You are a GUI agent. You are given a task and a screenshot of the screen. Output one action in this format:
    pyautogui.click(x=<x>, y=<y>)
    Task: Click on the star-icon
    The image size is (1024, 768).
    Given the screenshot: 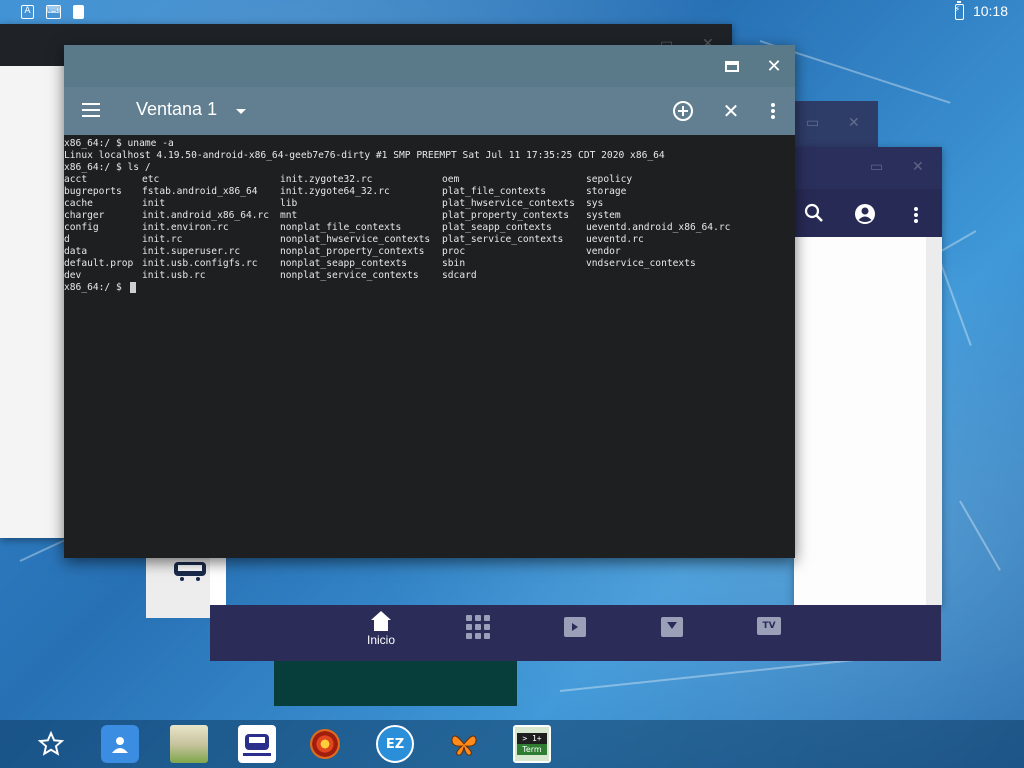 What is the action you would take?
    pyautogui.click(x=51, y=744)
    